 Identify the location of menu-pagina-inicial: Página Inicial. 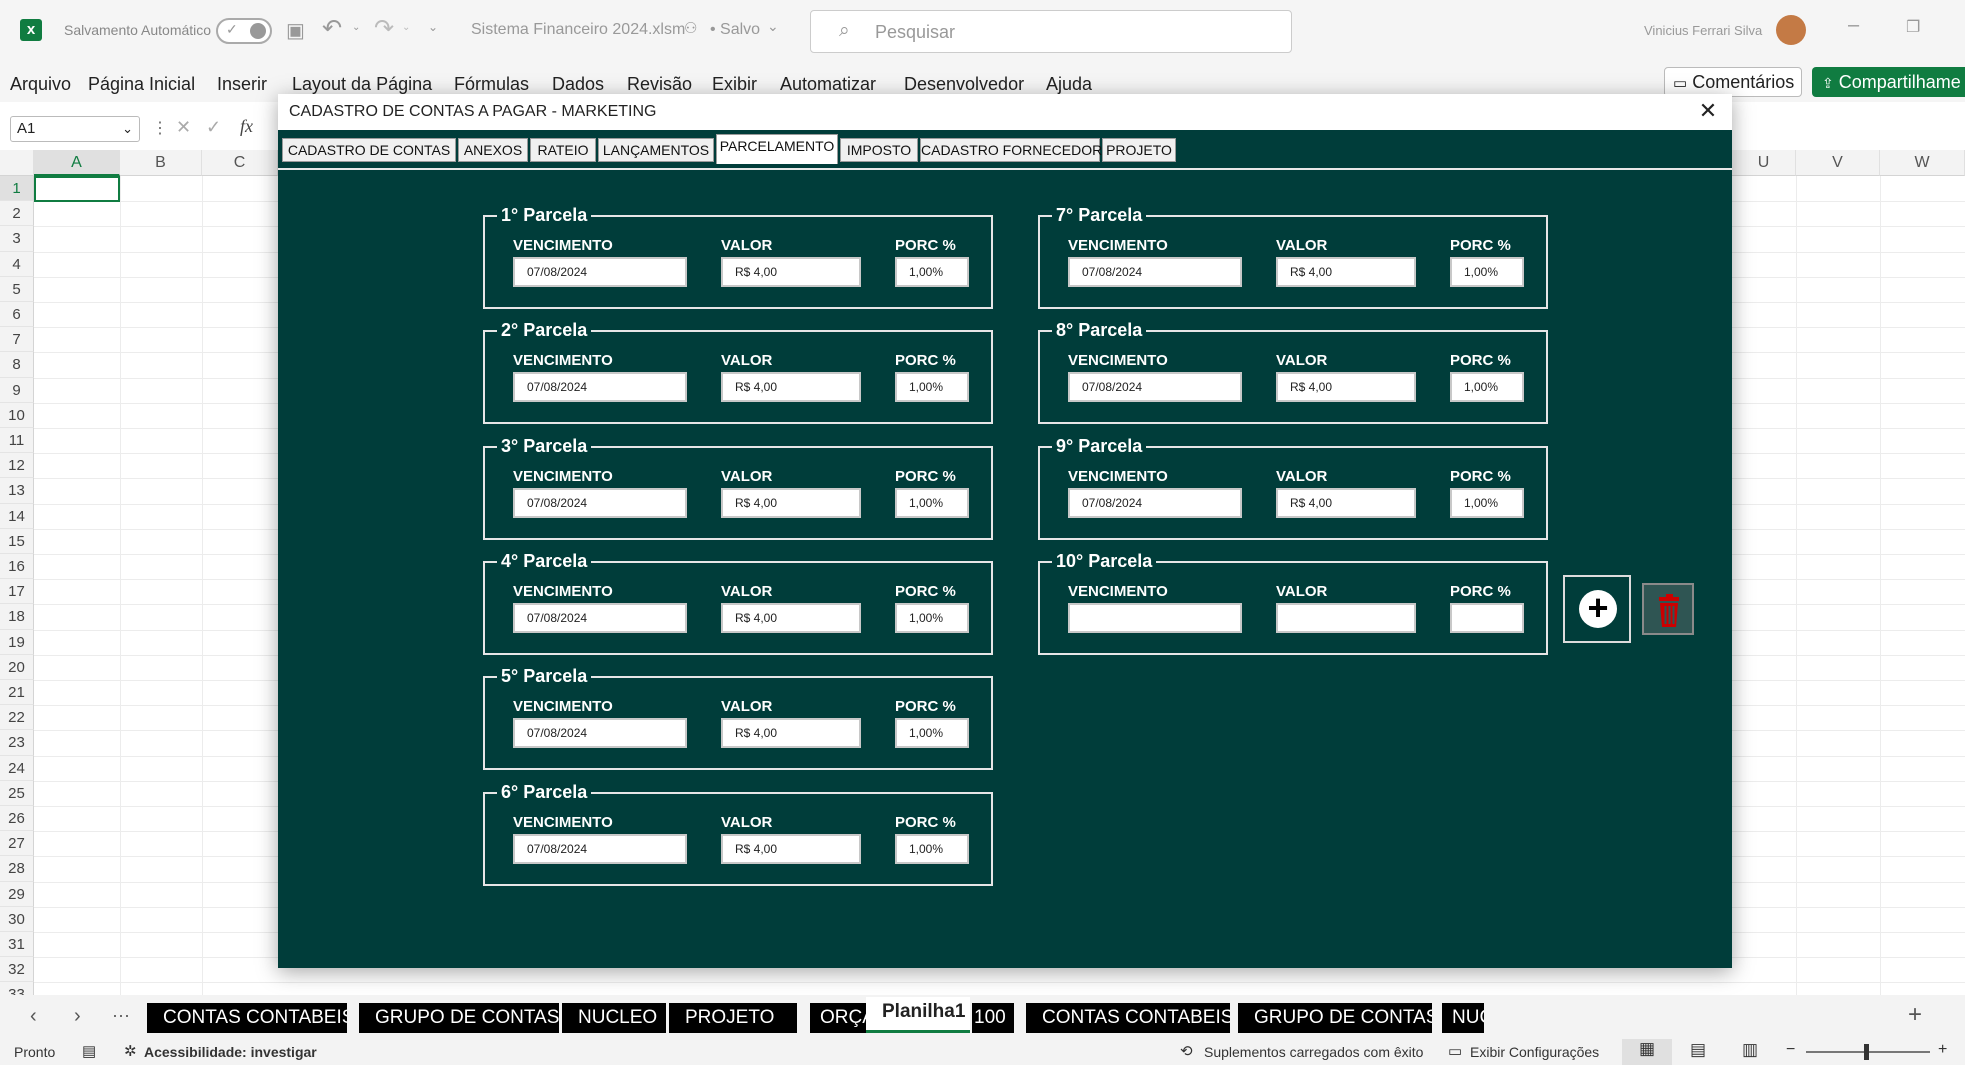
(141, 84).